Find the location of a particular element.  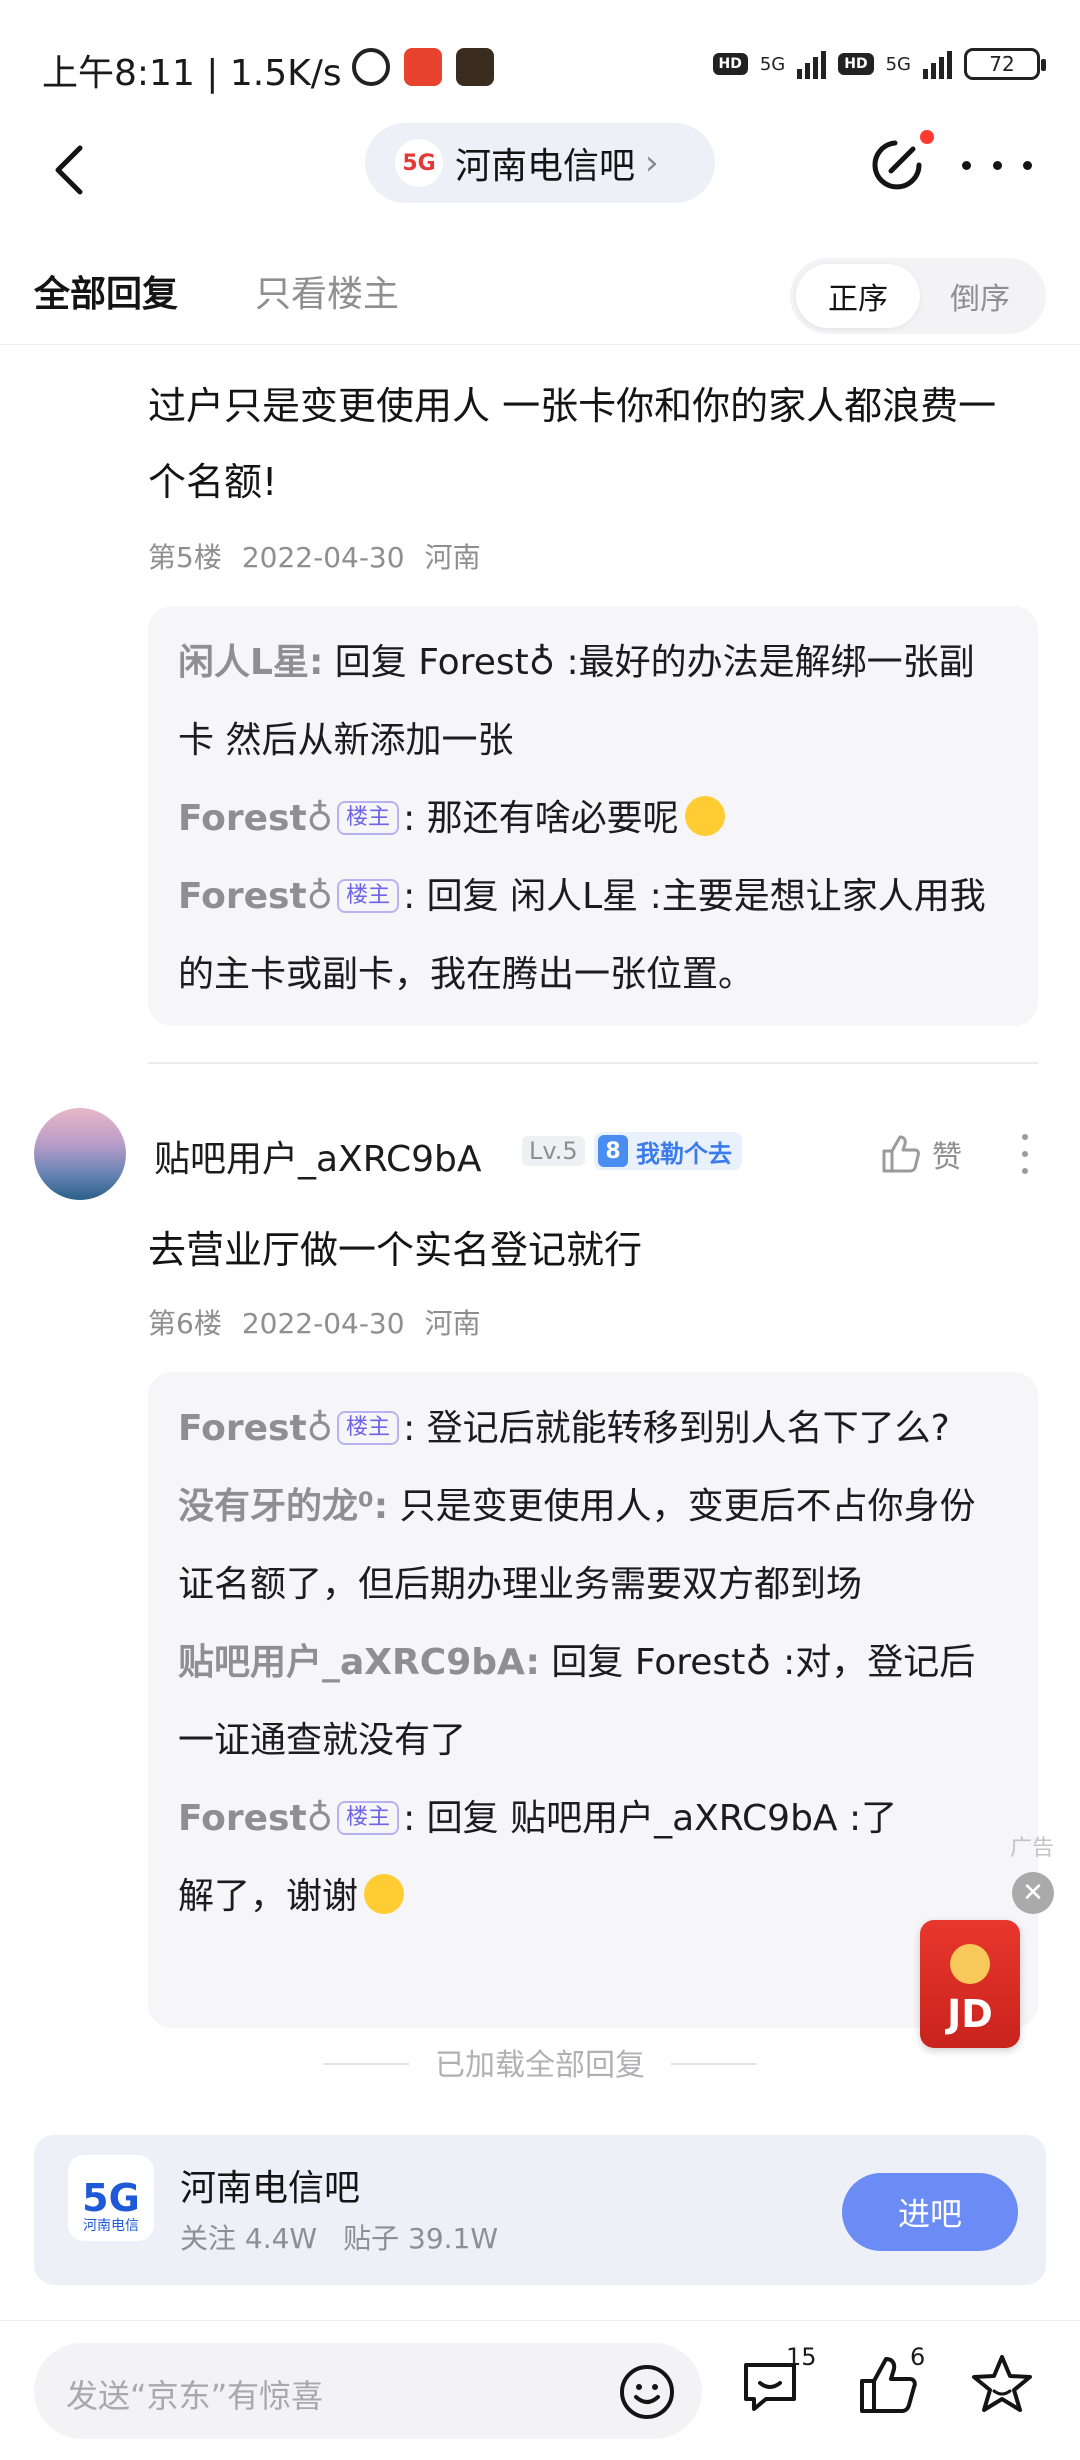

sort-toggle: 正序 倒序 is located at coordinates (918, 296).